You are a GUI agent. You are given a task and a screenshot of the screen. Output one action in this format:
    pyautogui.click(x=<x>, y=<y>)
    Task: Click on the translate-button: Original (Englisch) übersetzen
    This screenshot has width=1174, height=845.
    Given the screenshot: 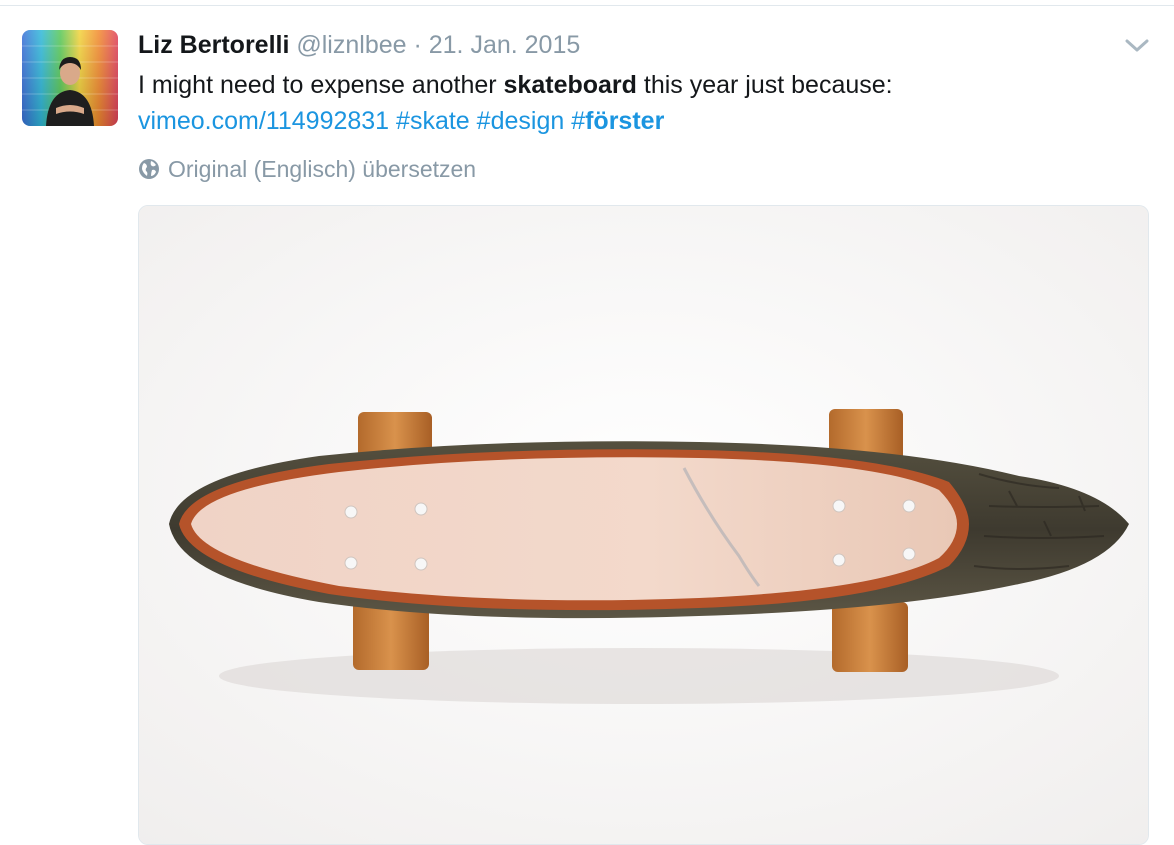 What is the action you would take?
    pyautogui.click(x=307, y=169)
    